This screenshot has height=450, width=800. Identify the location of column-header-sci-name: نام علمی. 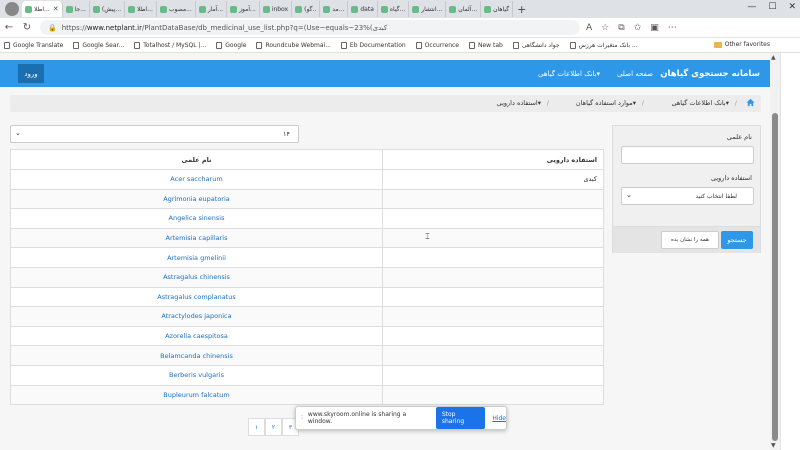
(196, 159).